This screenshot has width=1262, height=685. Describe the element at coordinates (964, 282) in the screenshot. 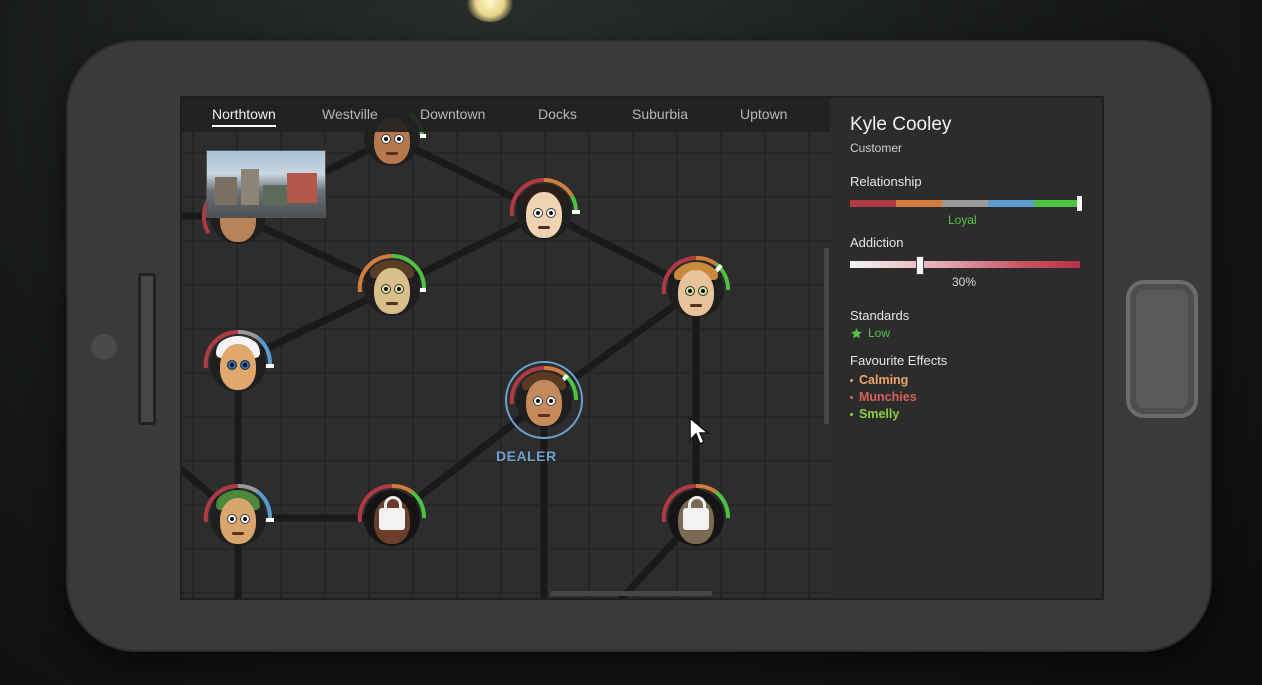

I see `addiction-value: 30%` at that location.